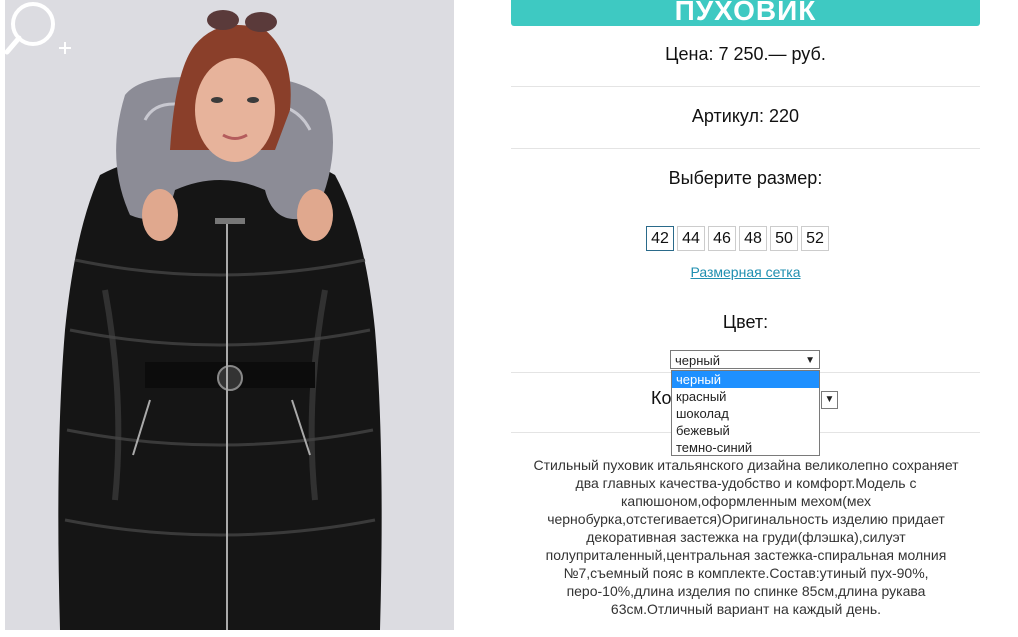 The image size is (1018, 637). Describe the element at coordinates (745, 396) in the screenshot. I see `color-option: красный` at that location.